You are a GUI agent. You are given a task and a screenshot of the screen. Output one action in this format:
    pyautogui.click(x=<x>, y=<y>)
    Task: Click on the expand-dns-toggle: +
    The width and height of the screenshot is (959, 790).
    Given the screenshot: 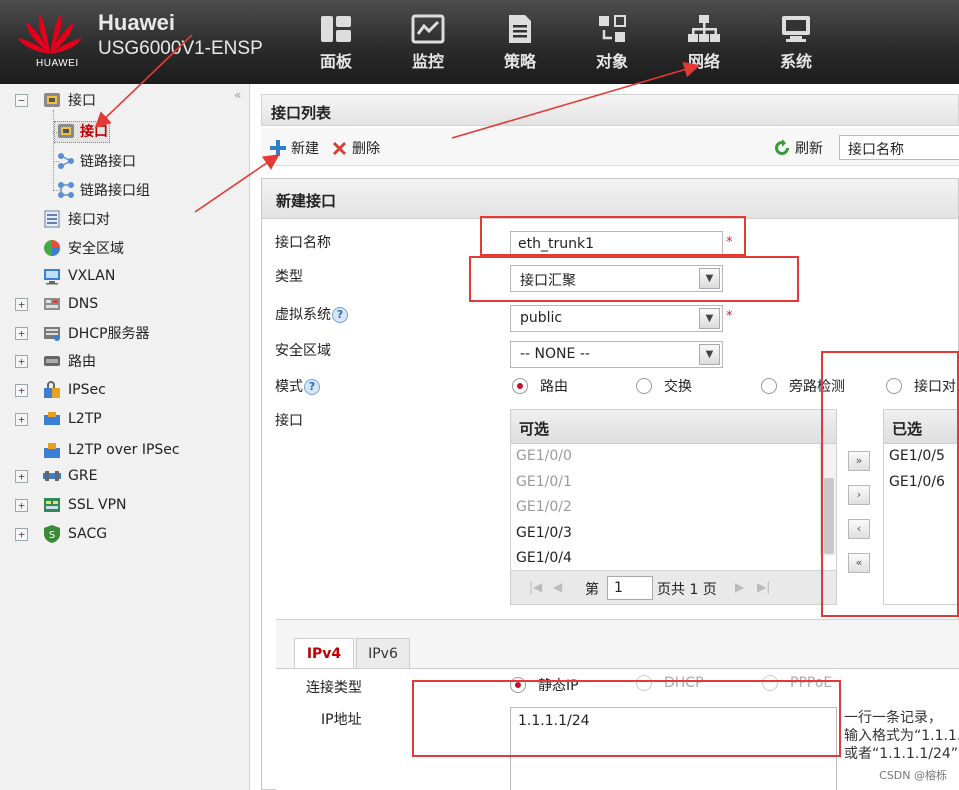 What is the action you would take?
    pyautogui.click(x=21, y=304)
    